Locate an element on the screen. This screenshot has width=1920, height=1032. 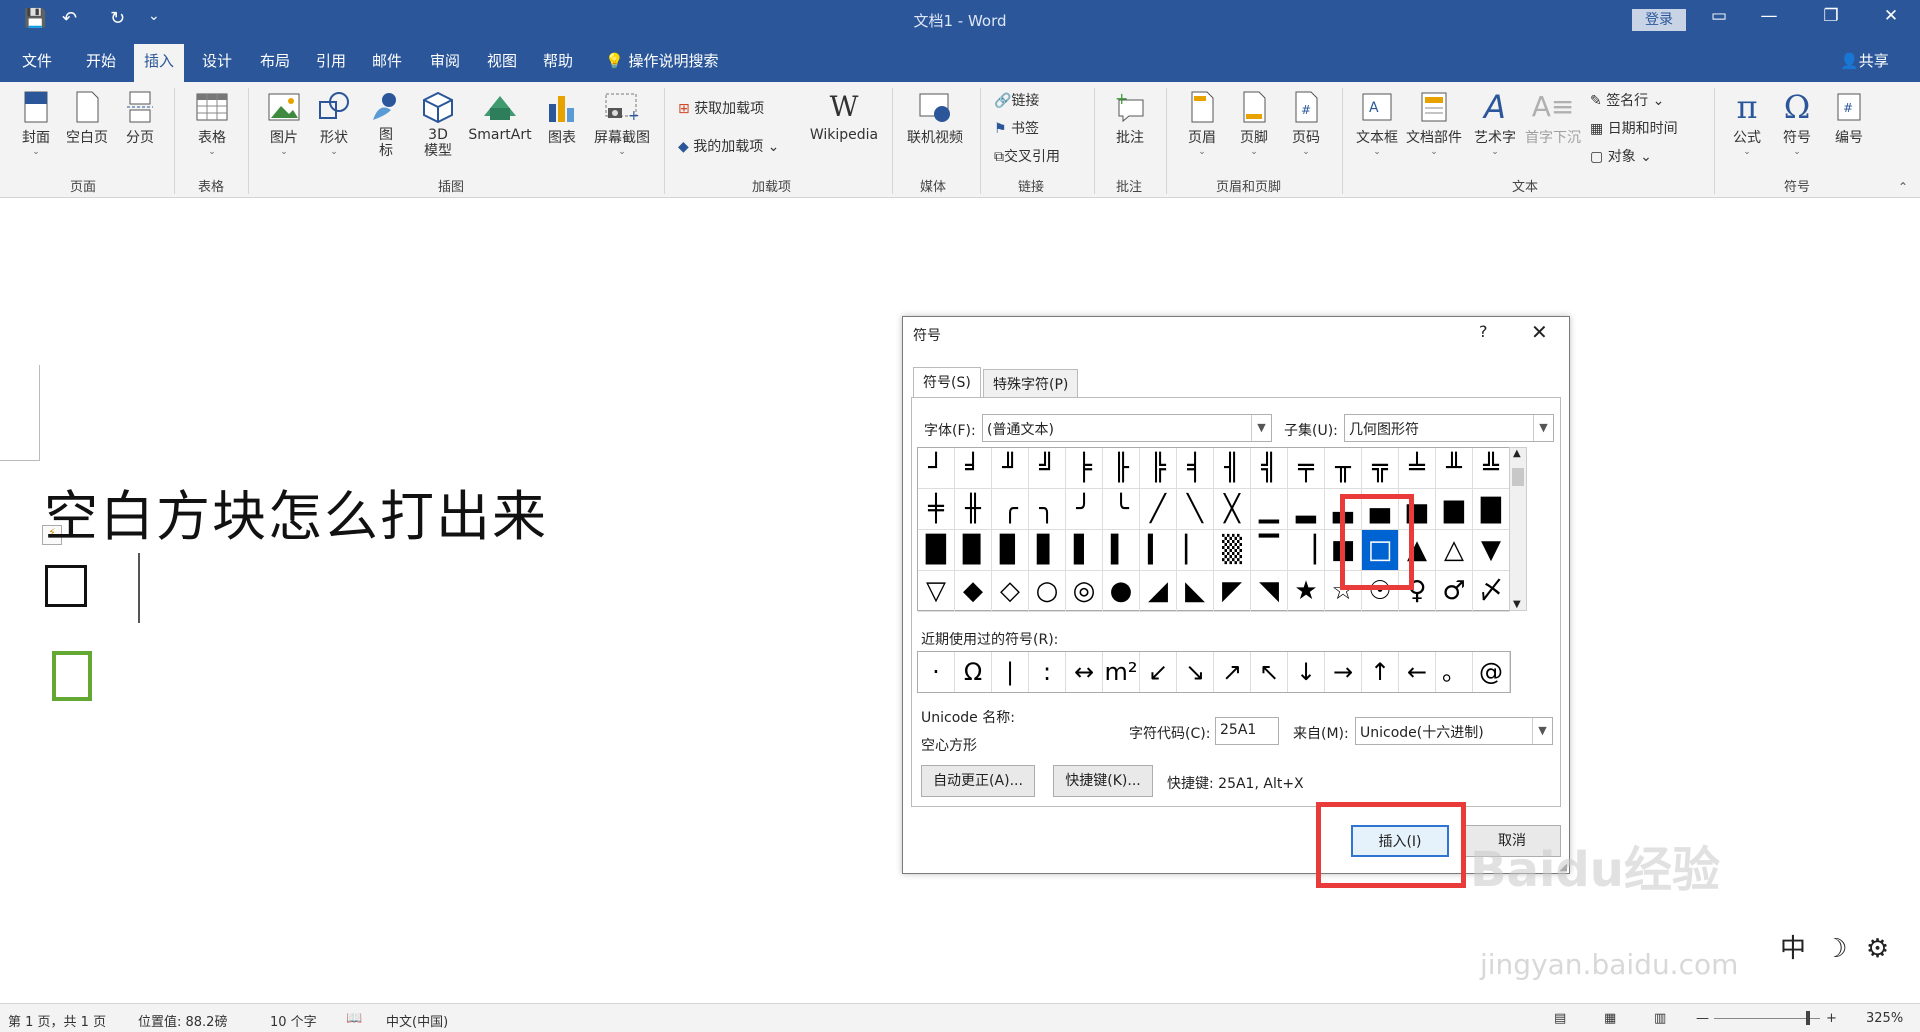
recent-symbol-cell: ↗ is located at coordinates (1232, 672).